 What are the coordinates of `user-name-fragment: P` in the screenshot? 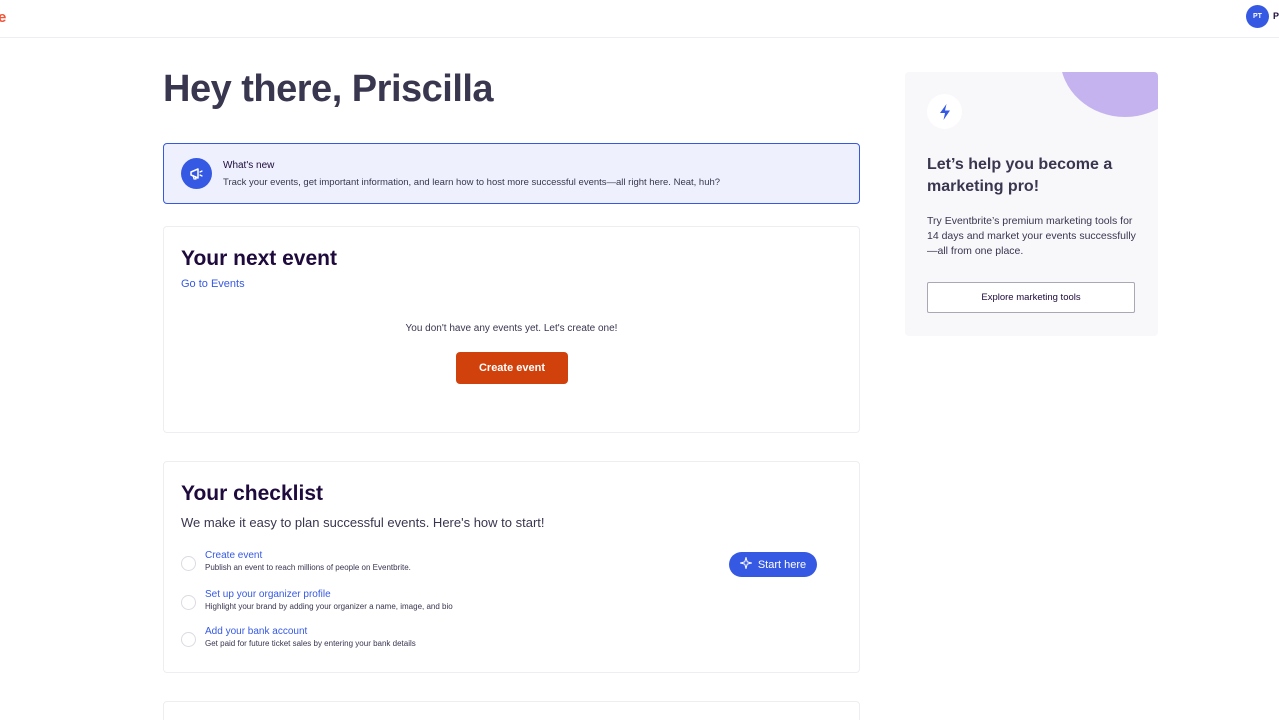 It's located at (1276, 16).